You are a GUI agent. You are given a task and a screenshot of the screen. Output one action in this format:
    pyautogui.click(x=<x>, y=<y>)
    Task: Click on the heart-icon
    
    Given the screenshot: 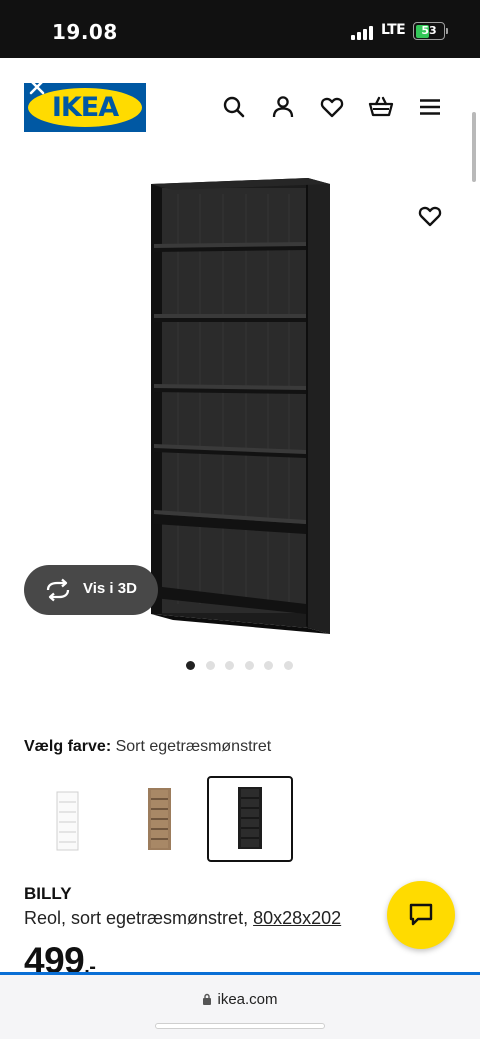 What is the action you would take?
    pyautogui.click(x=332, y=107)
    